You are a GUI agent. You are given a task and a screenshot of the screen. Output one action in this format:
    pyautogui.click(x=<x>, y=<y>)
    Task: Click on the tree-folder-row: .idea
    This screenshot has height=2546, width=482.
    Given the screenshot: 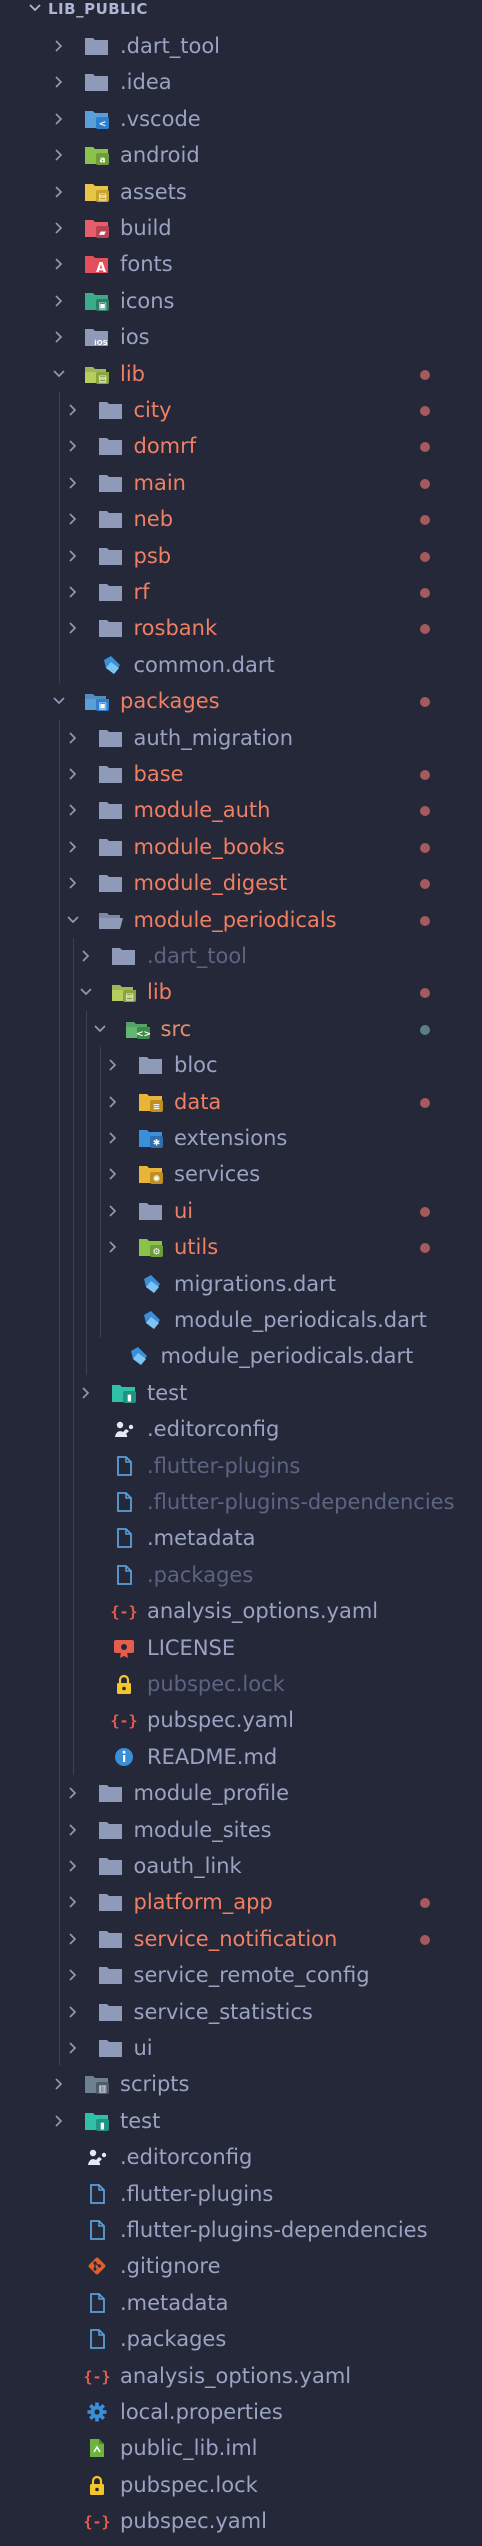 What is the action you would take?
    pyautogui.click(x=241, y=82)
    